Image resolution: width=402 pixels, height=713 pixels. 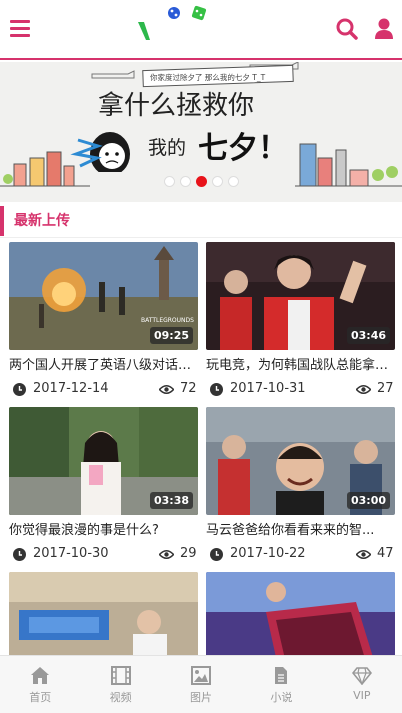 I want to click on carousel-dots, so click(x=201, y=183).